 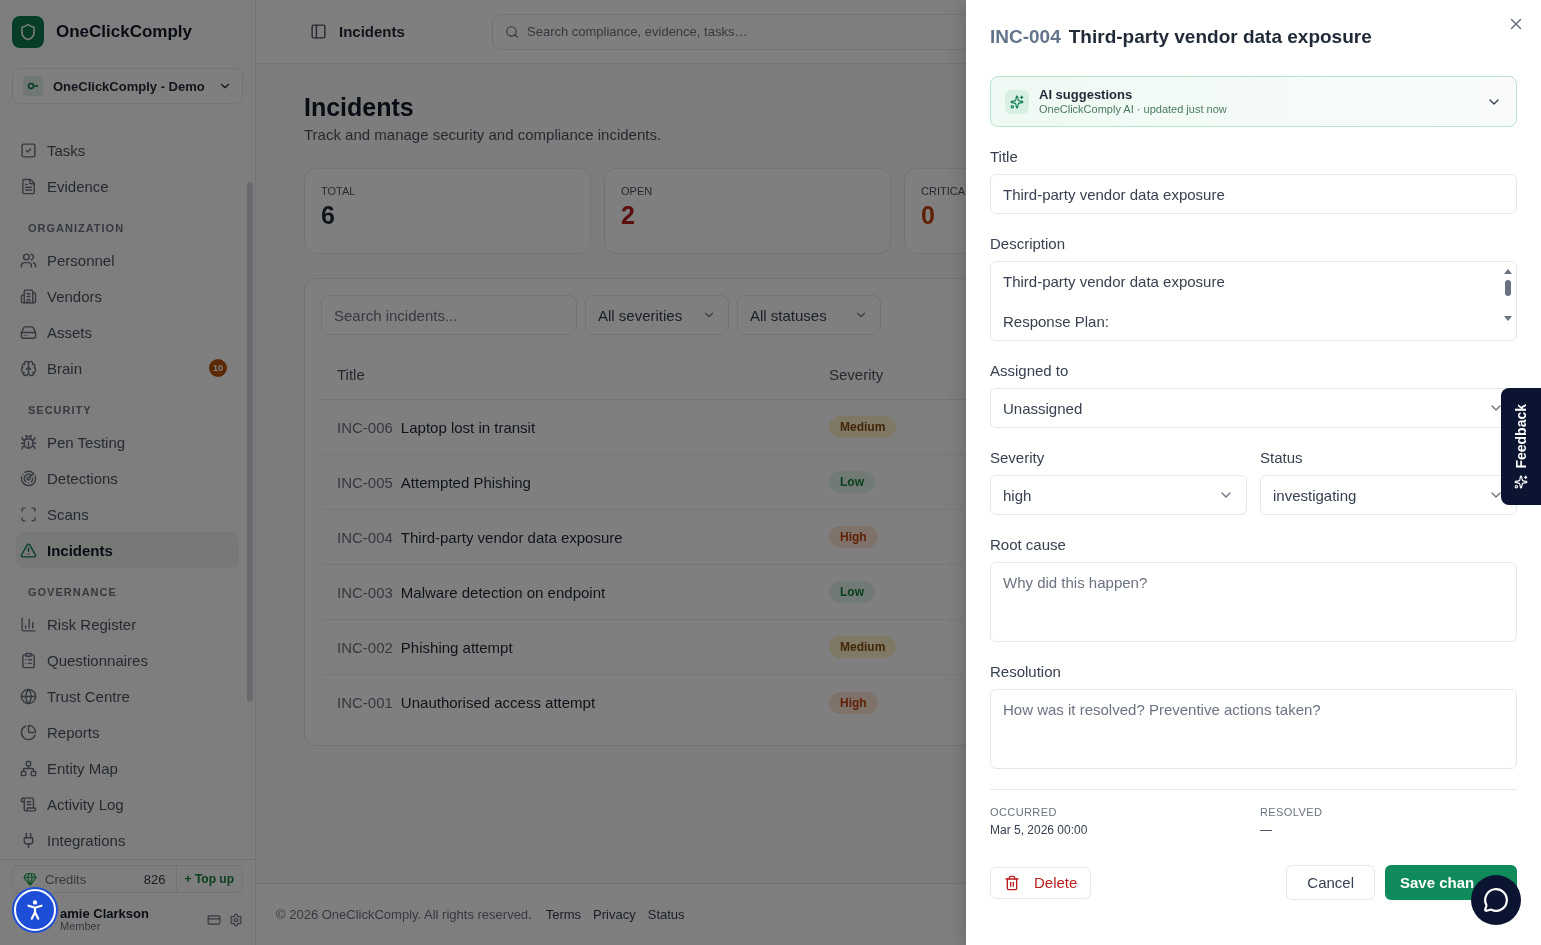 What do you see at coordinates (365, 592) in the screenshot?
I see `incident-id: INC-003` at bounding box center [365, 592].